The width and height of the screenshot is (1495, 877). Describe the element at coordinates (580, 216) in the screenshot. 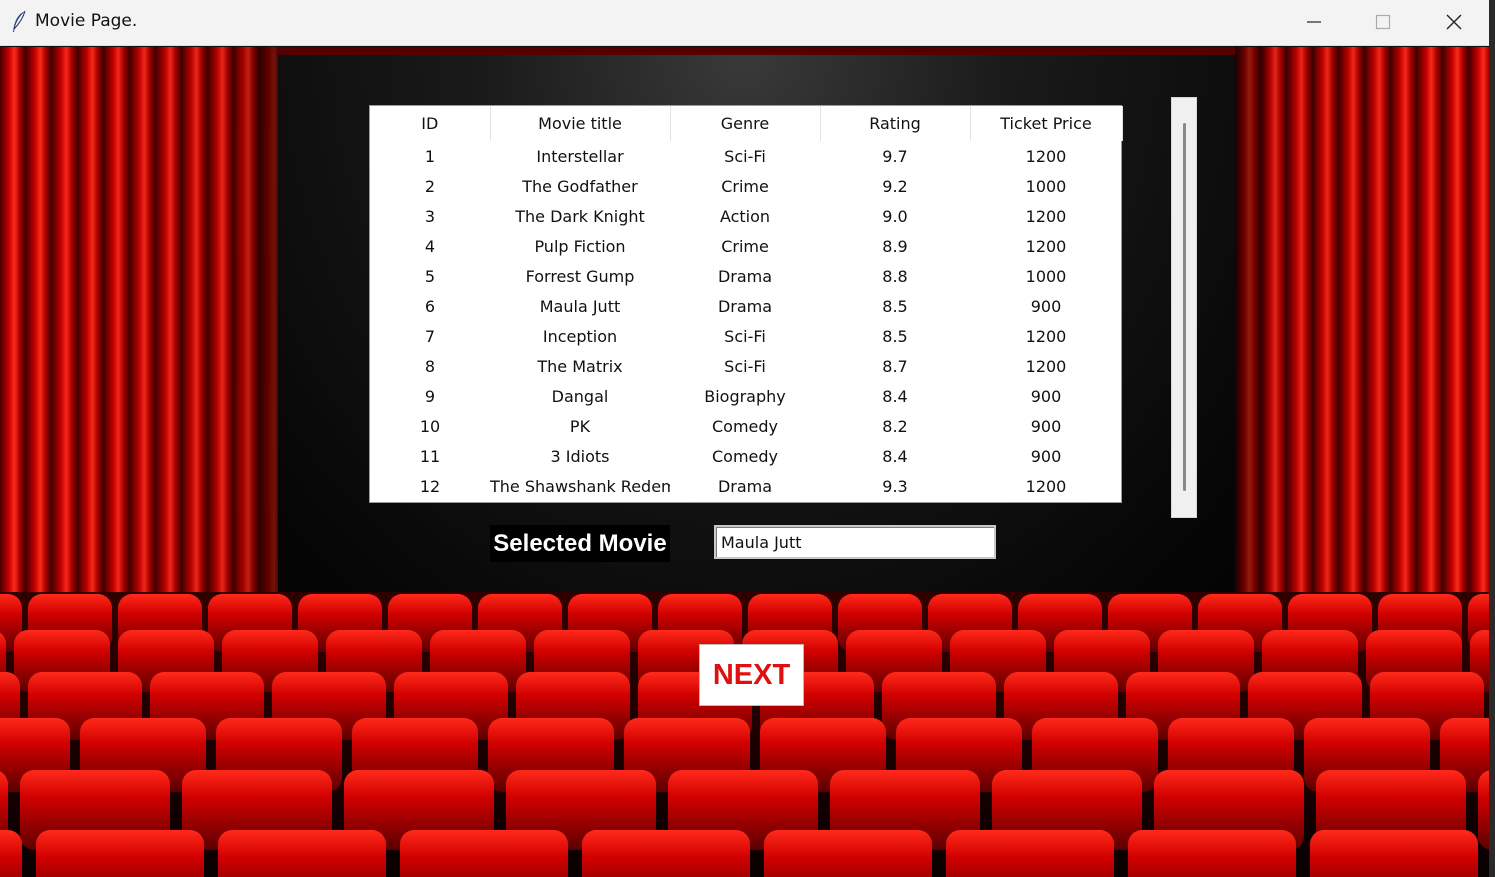

I see `table-cell: The Dark Knight` at that location.